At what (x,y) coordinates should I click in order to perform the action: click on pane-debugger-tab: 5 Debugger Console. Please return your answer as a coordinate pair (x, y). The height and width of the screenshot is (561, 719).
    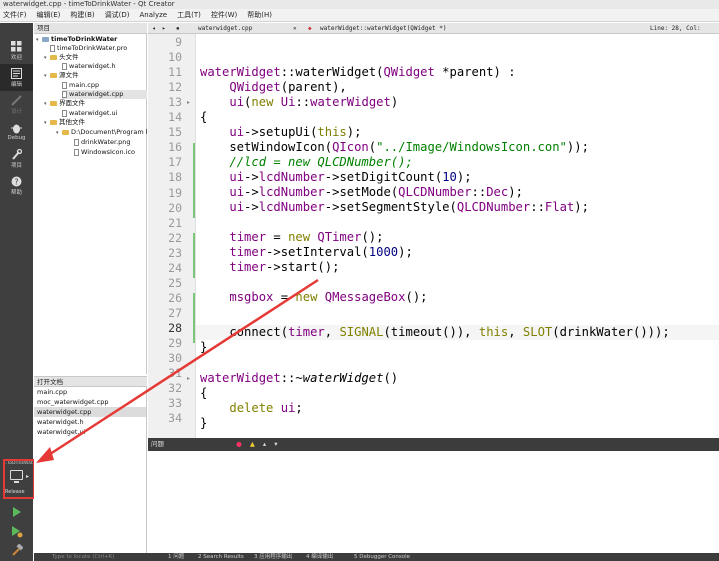
    Looking at the image, I should click on (382, 557).